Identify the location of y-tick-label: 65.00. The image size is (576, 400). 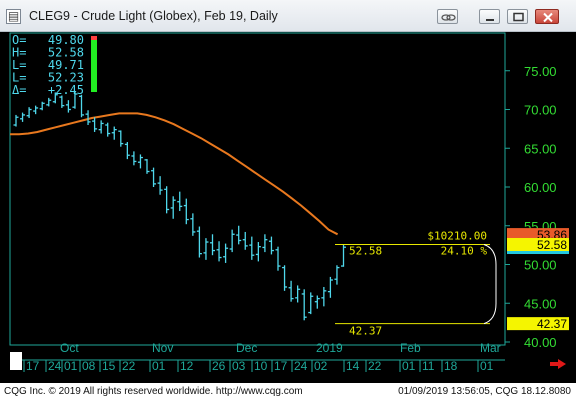
(540, 148).